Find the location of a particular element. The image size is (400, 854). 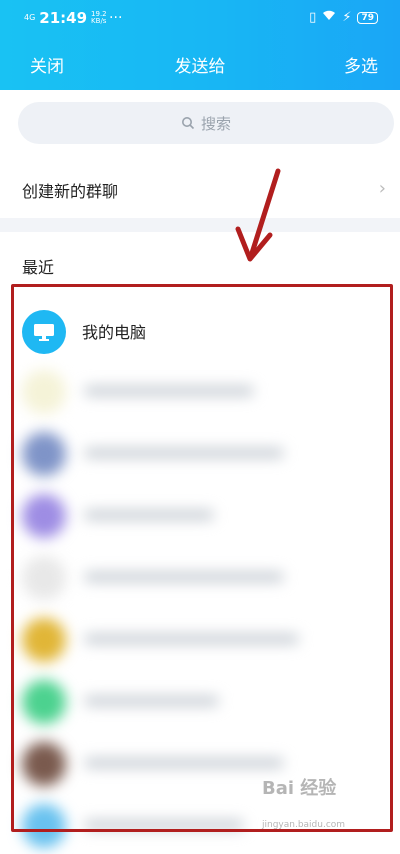

app-header: 4G 21:49 19.2 KB/s ··· ▯ ⚡ 79 关闭 发送给 多选 is located at coordinates (200, 45).